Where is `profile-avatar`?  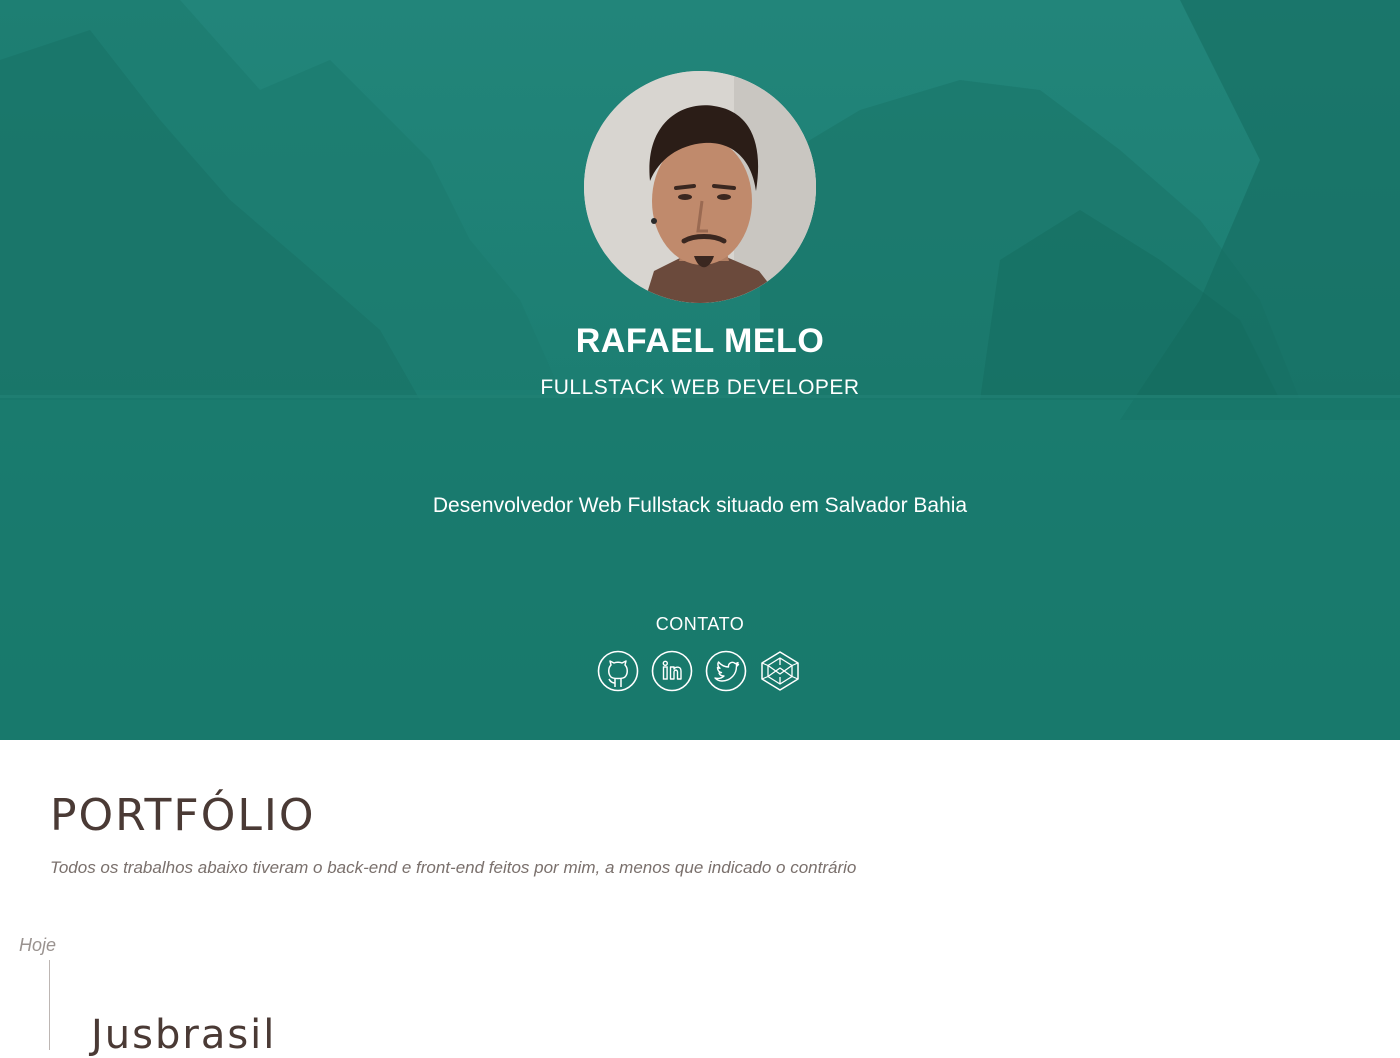
profile-avatar is located at coordinates (700, 187).